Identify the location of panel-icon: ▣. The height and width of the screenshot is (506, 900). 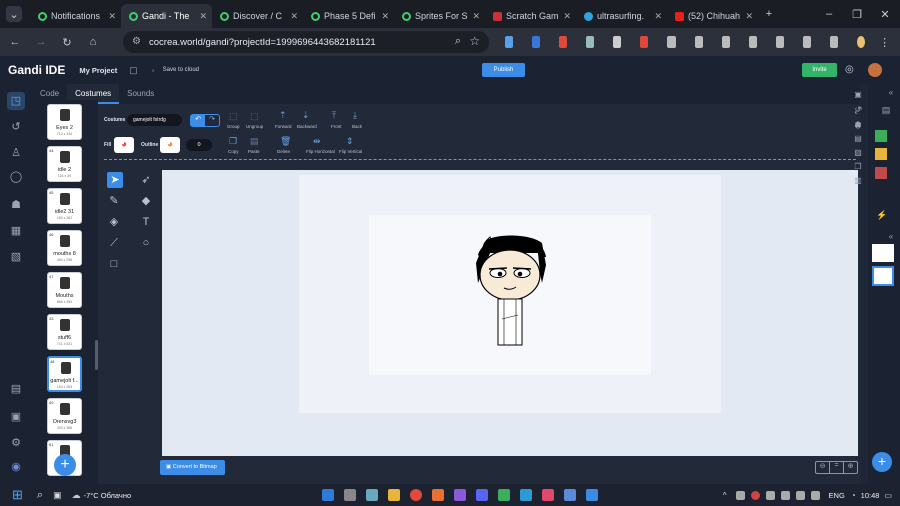
(858, 97).